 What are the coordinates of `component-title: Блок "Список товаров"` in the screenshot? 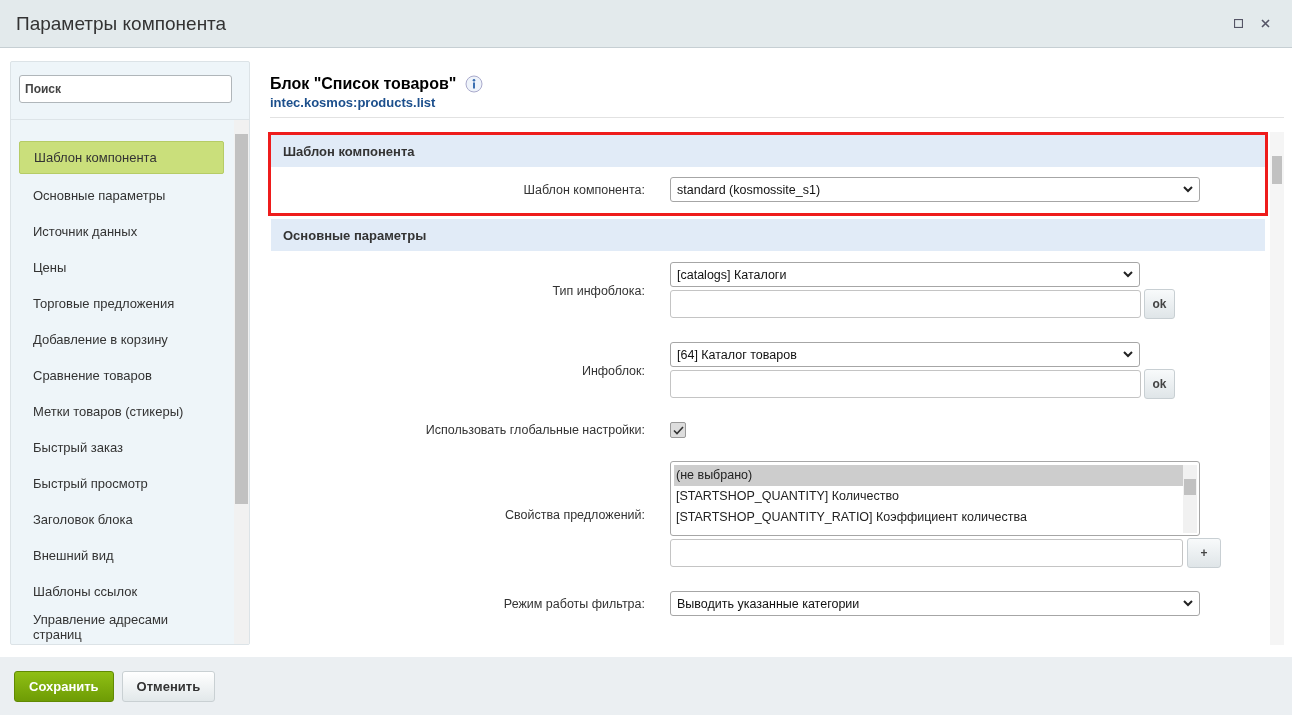 It's located at (363, 84).